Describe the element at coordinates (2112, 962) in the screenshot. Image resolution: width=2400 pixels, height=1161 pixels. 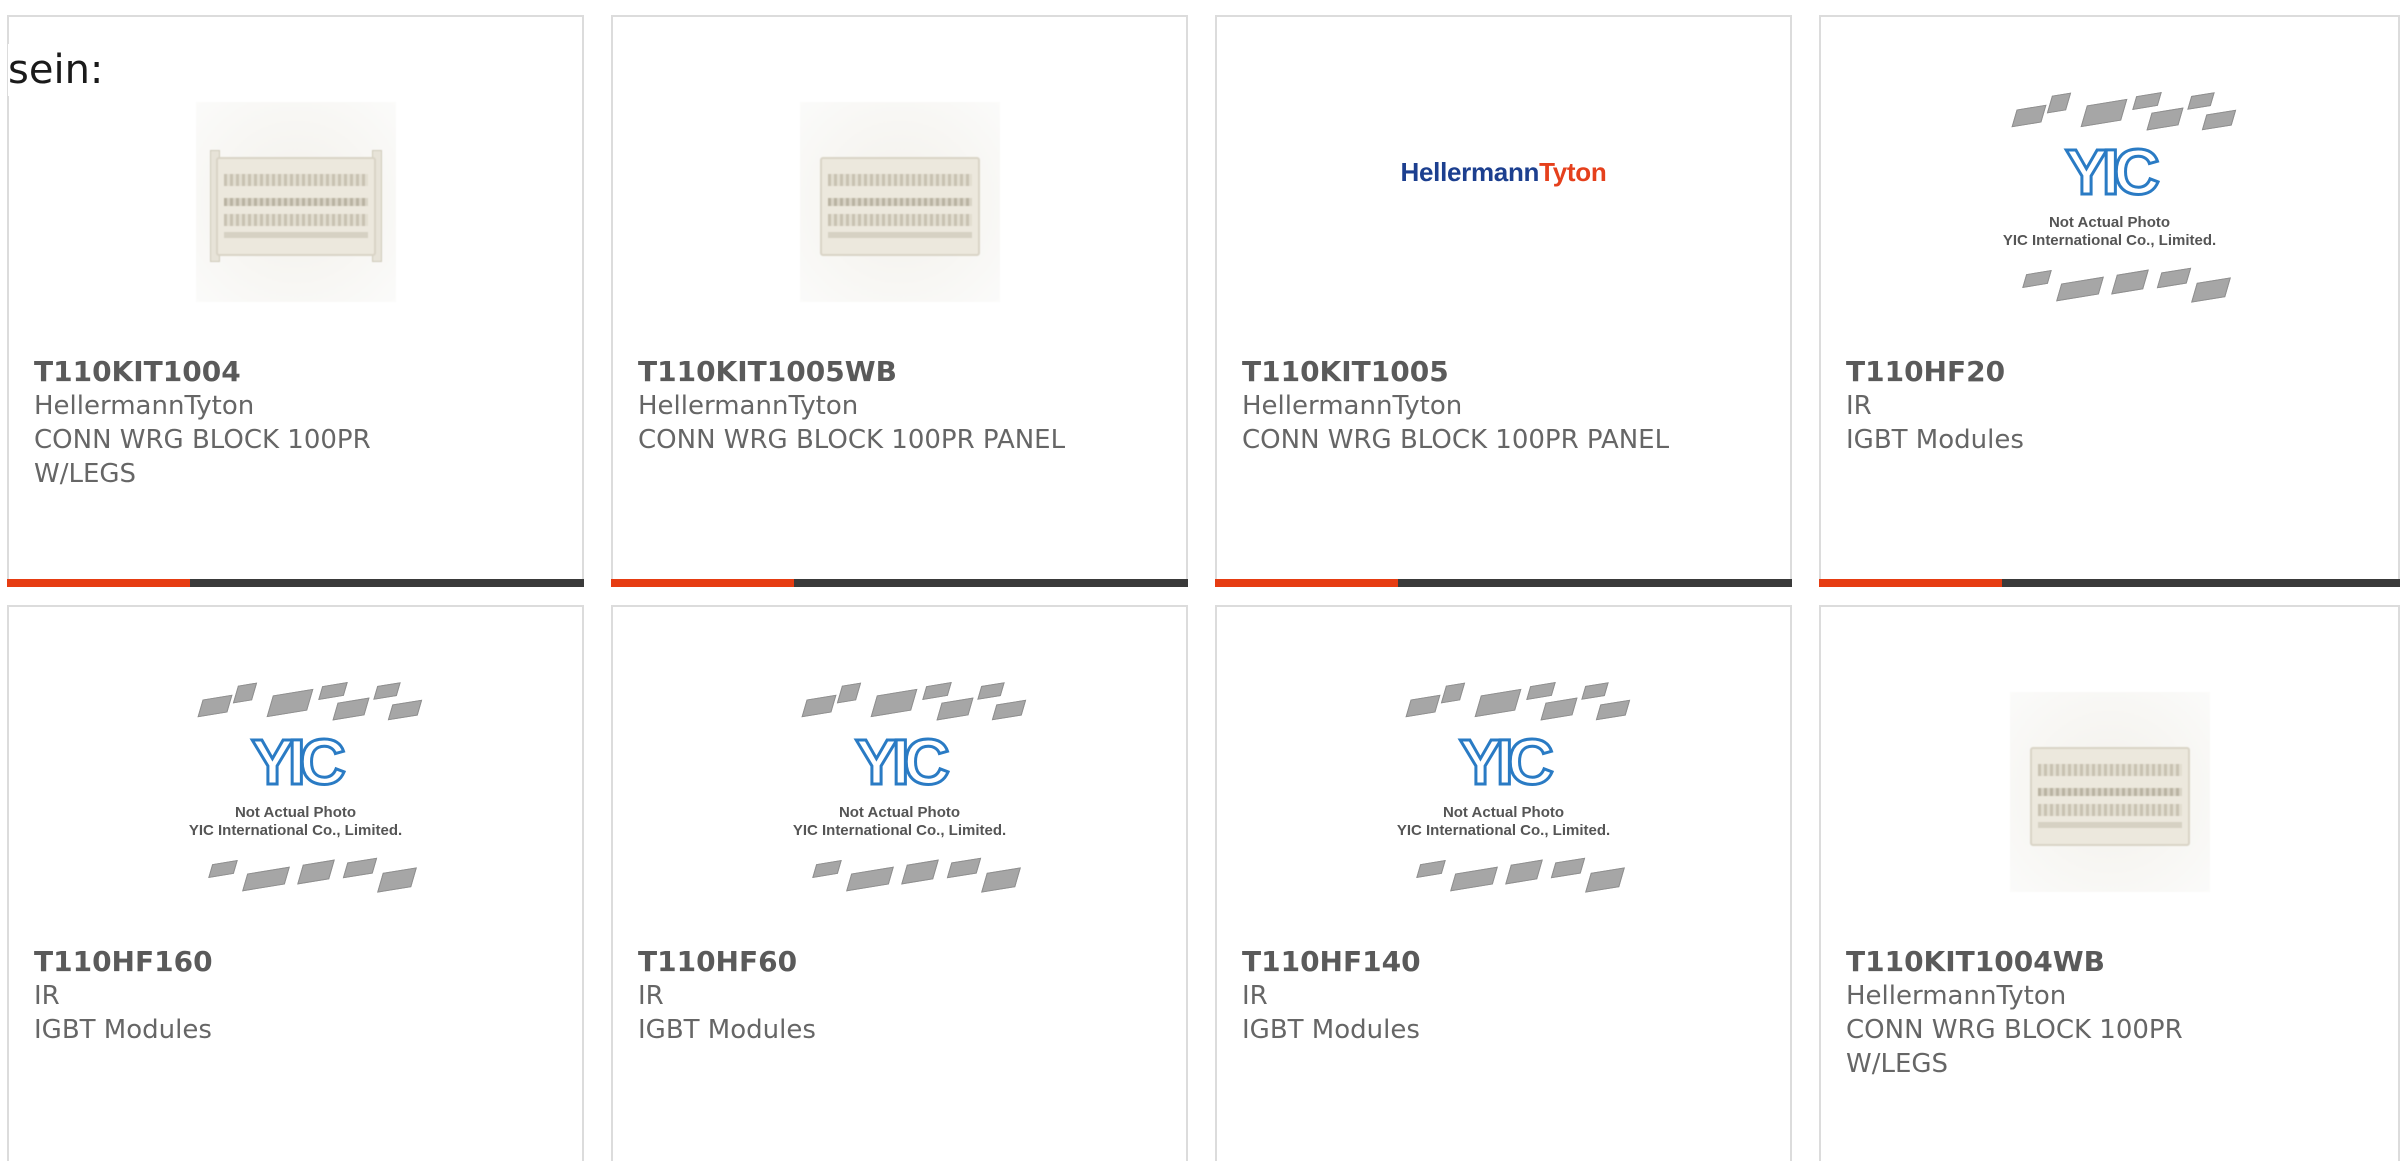
I see `part-number: T110KIT1004WB` at that location.